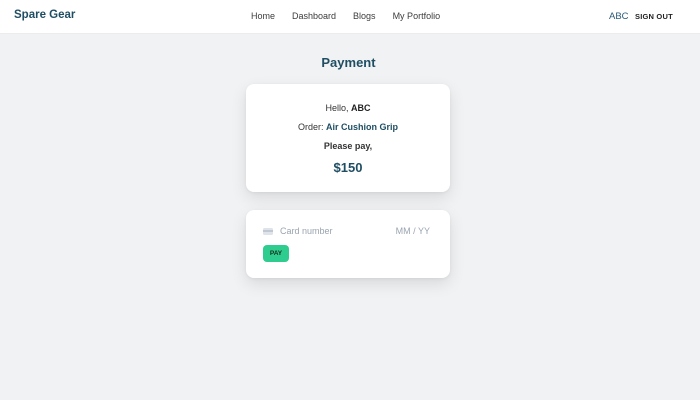 The height and width of the screenshot is (400, 700). Describe the element at coordinates (348, 244) in the screenshot. I see `payment-form-card: PAY` at that location.